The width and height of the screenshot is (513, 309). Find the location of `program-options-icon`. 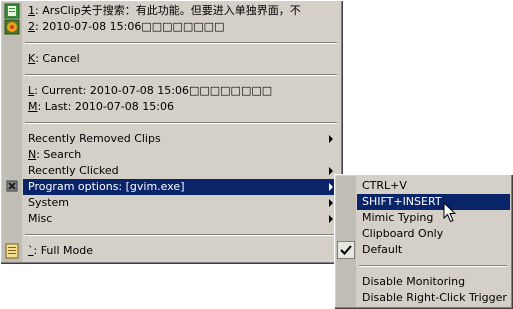

program-options-icon is located at coordinates (12, 186).